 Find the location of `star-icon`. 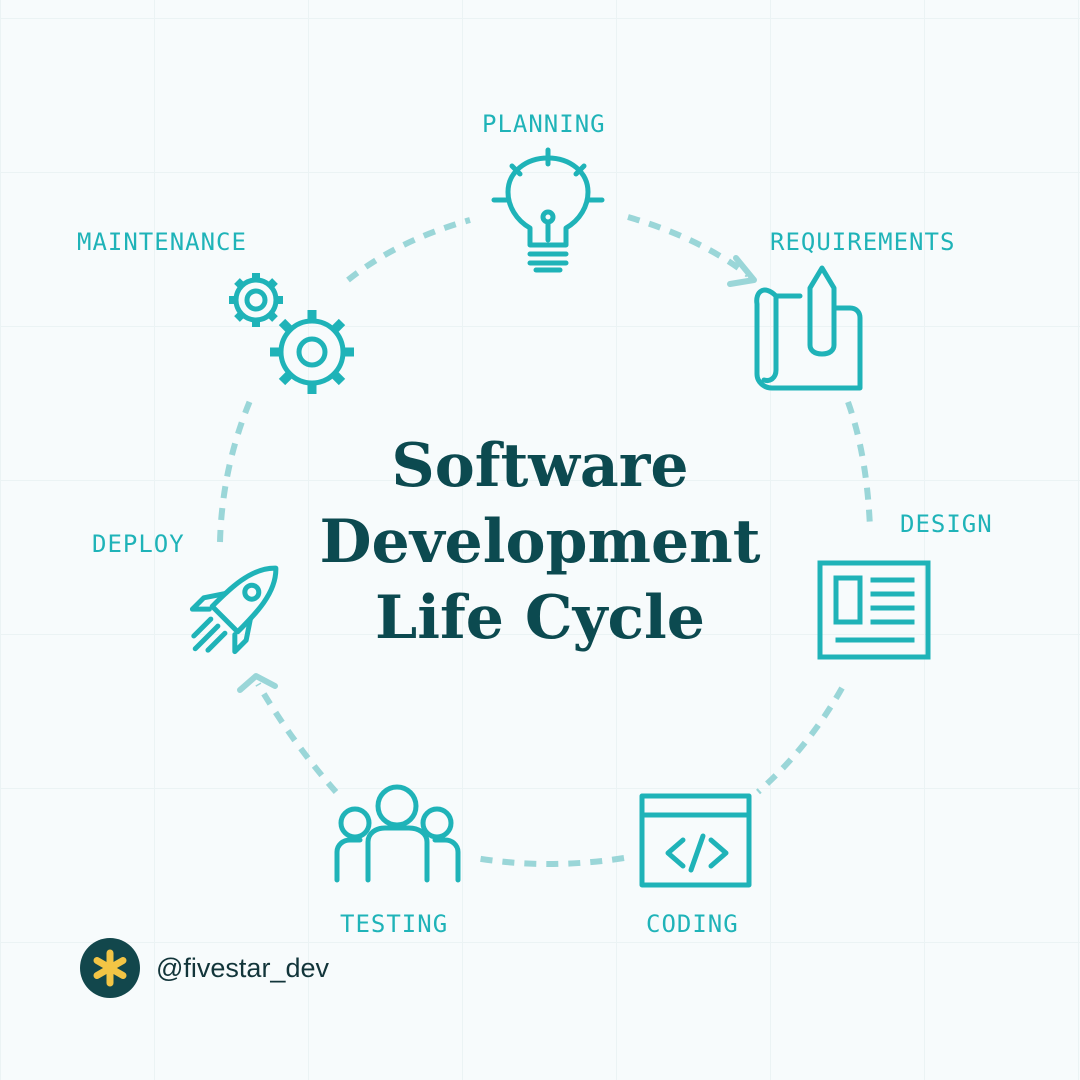

star-icon is located at coordinates (110, 968).